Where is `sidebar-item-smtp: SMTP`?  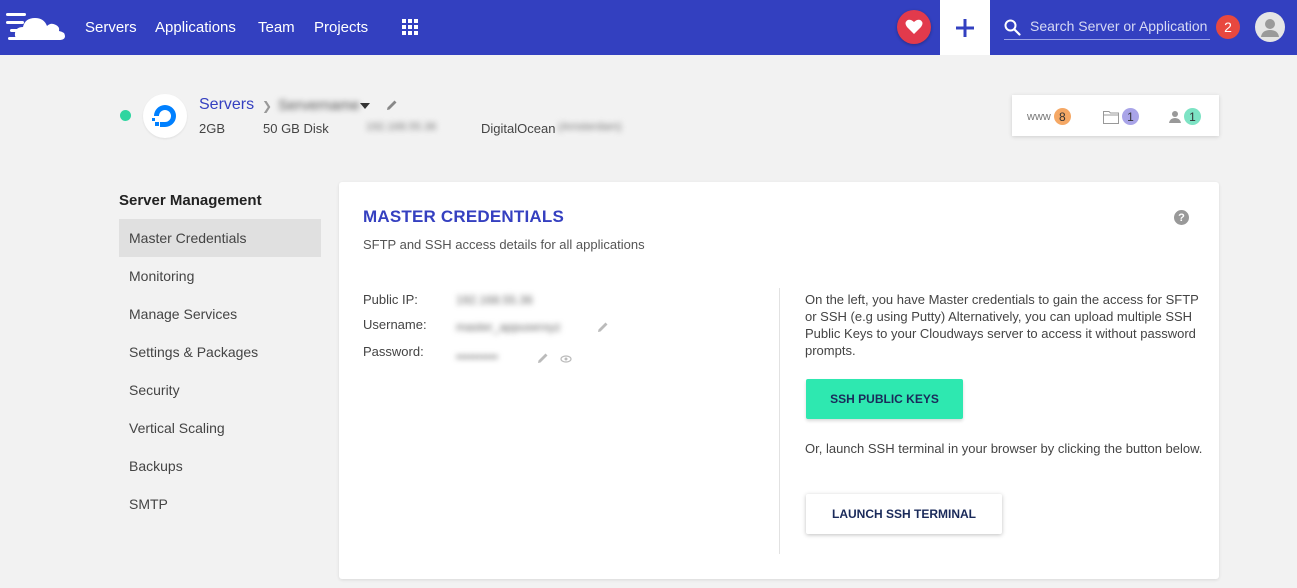
sidebar-item-smtp: SMTP is located at coordinates (220, 504).